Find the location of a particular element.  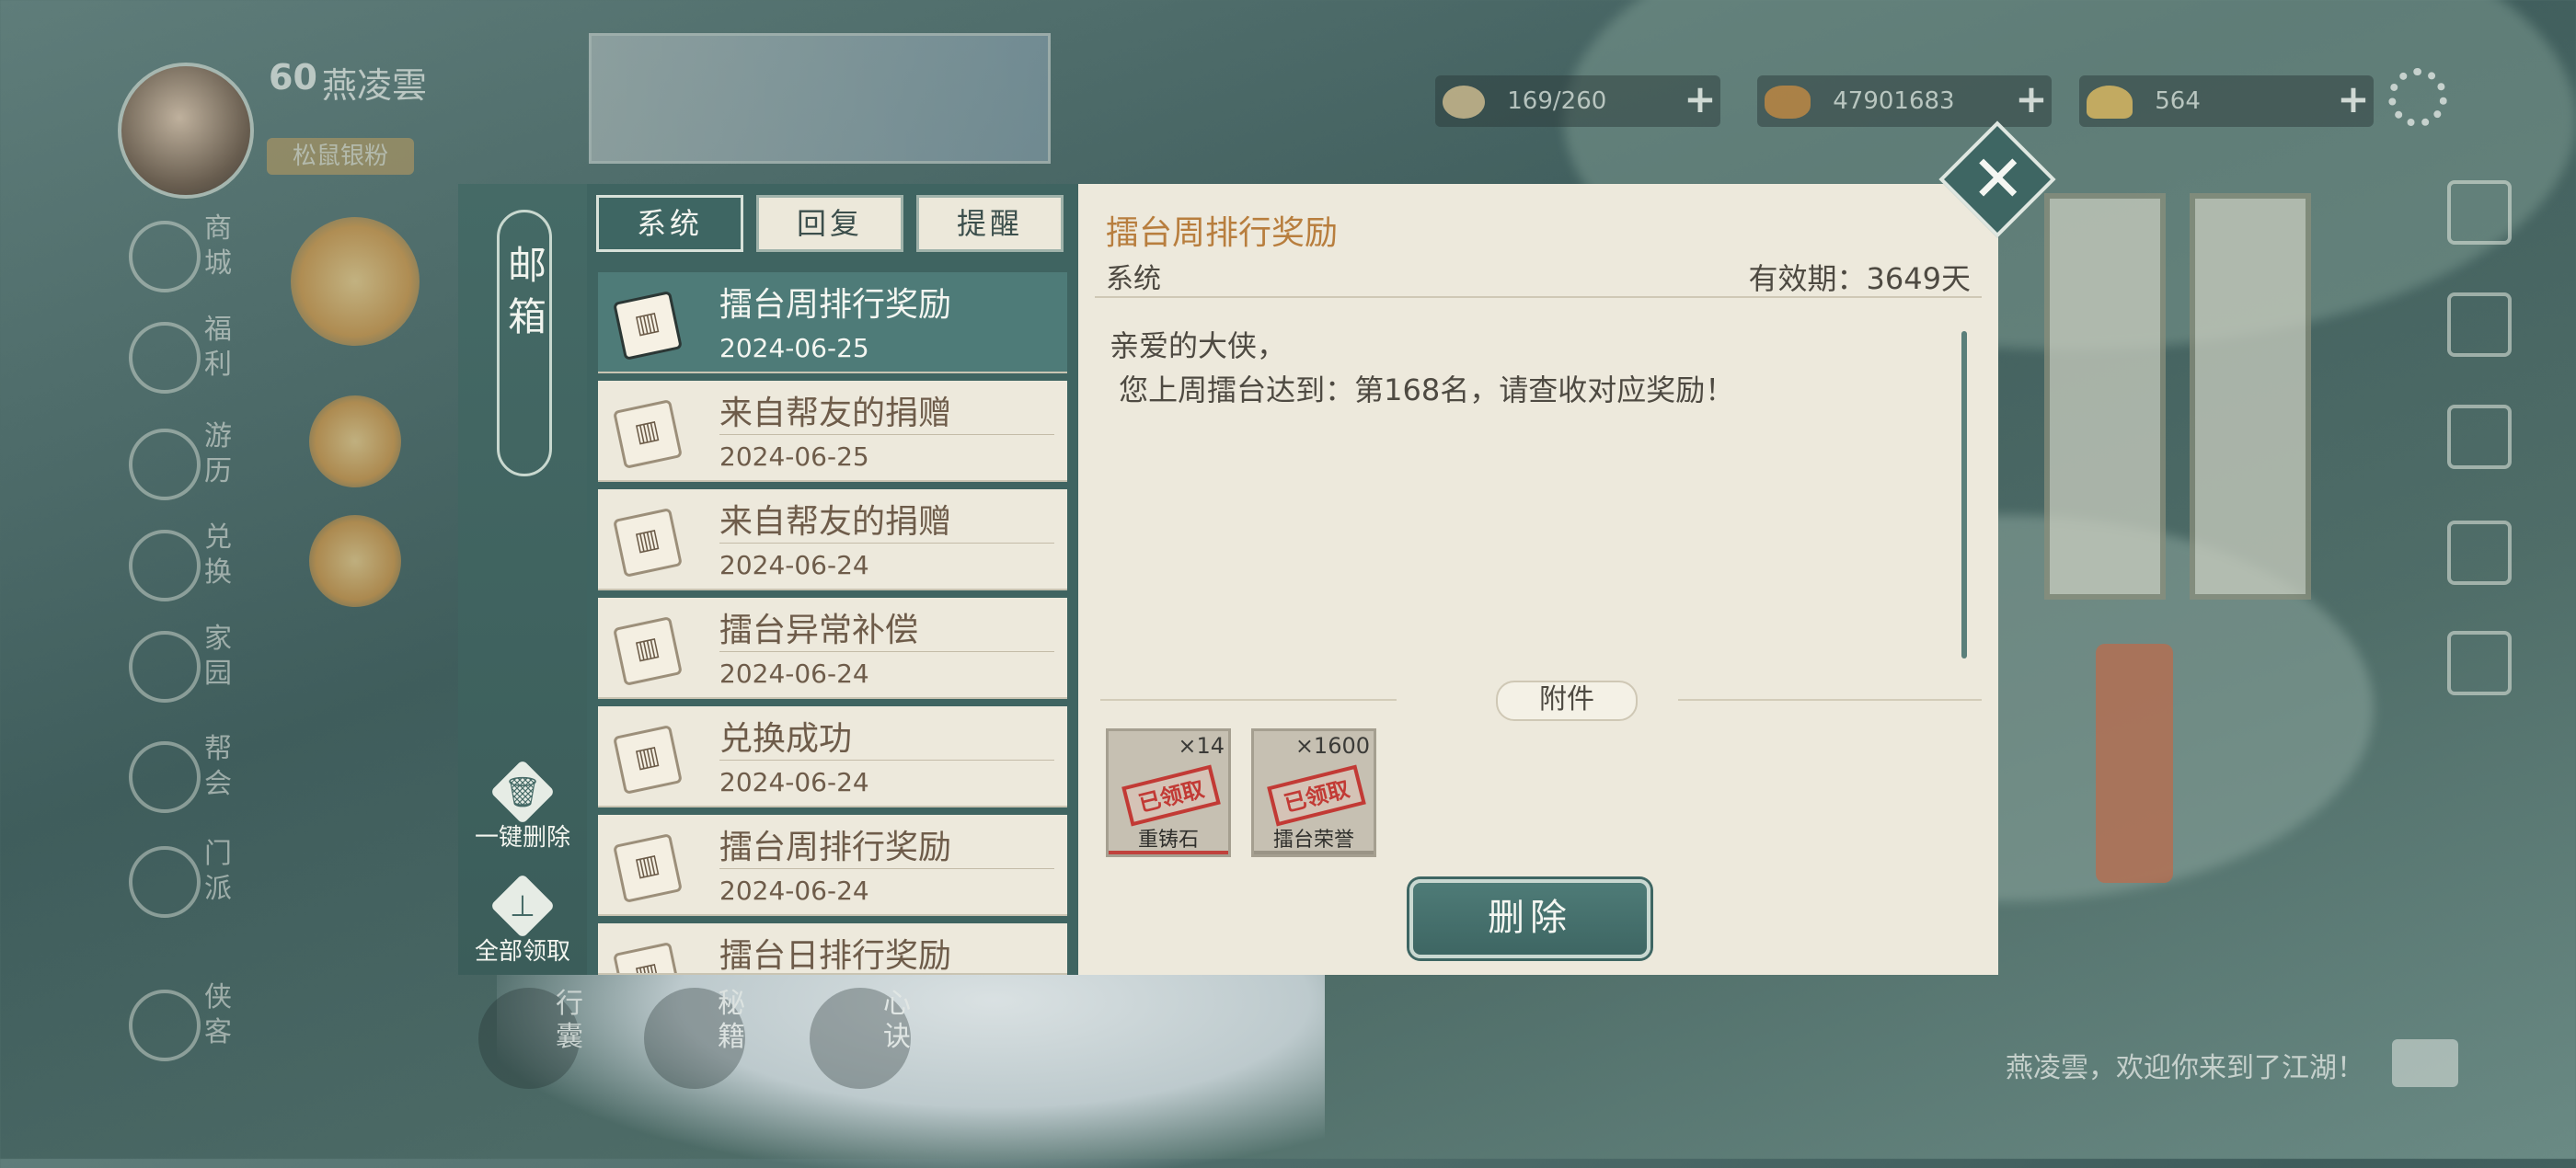

nav-sect: 门派 is located at coordinates (179, 883).